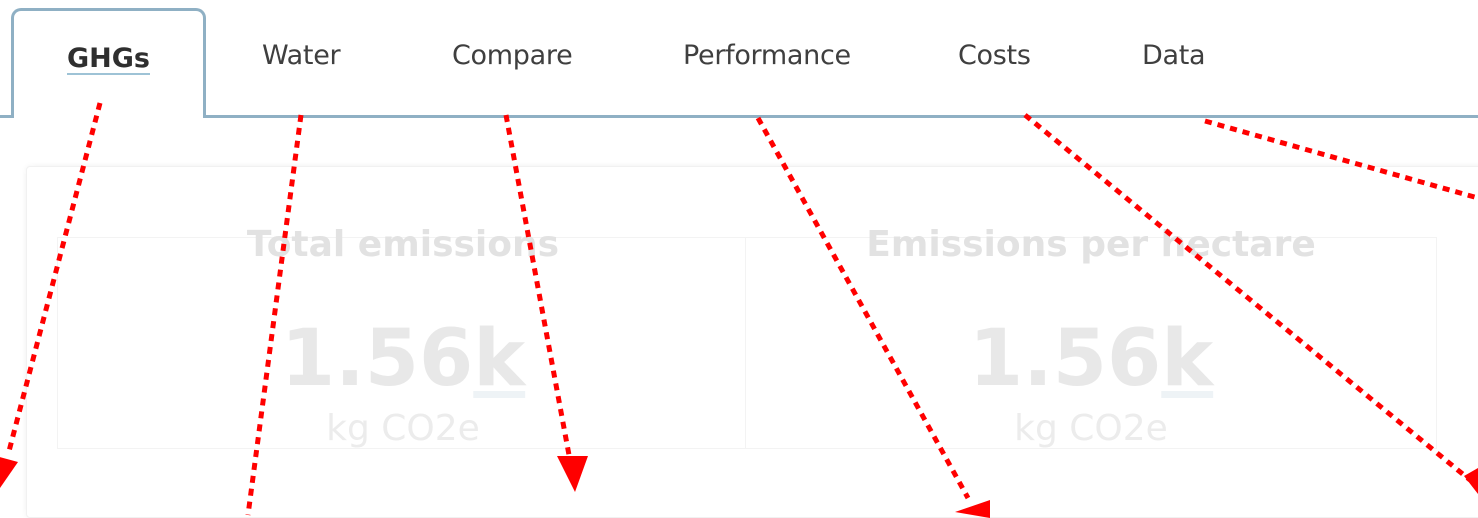  I want to click on tab-data: Data, so click(1174, 55).